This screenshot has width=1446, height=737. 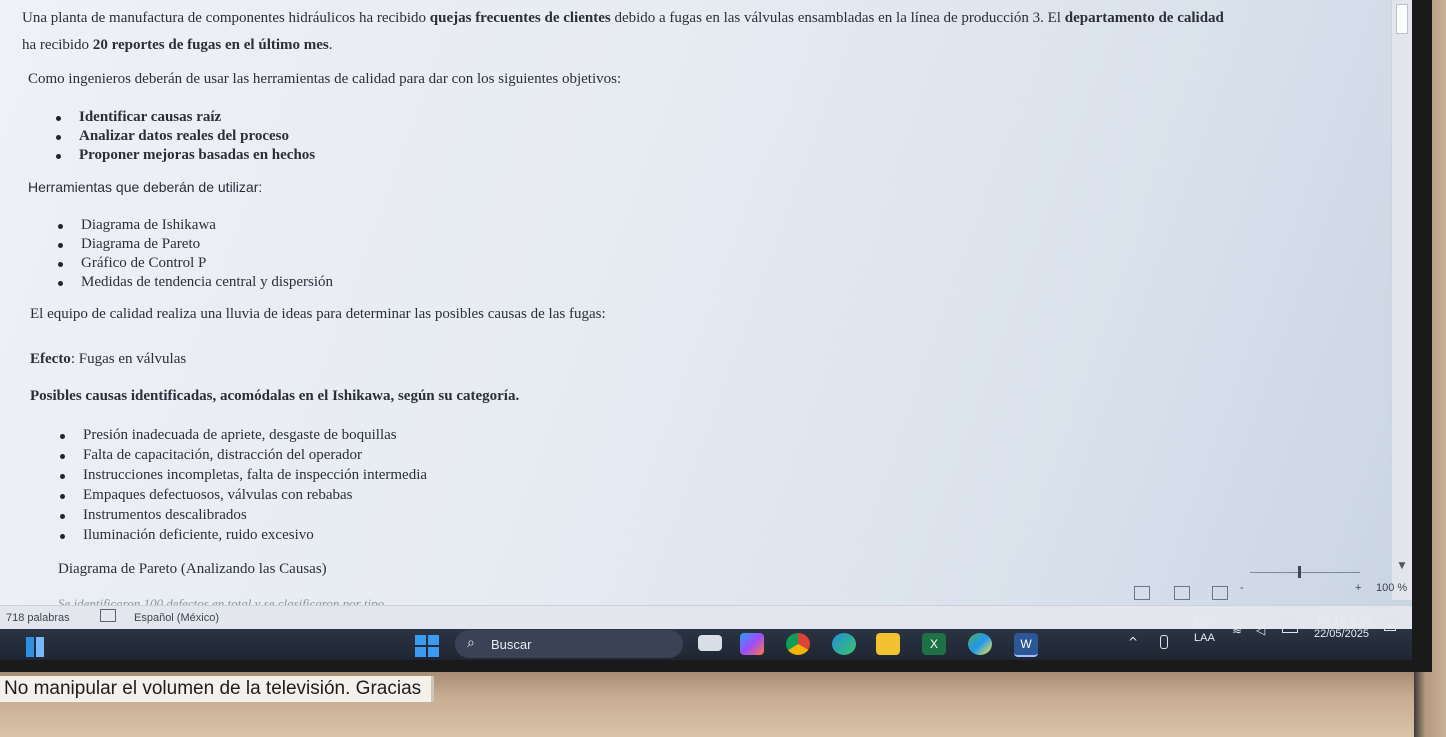 I want to click on app-icon, so click(x=980, y=644).